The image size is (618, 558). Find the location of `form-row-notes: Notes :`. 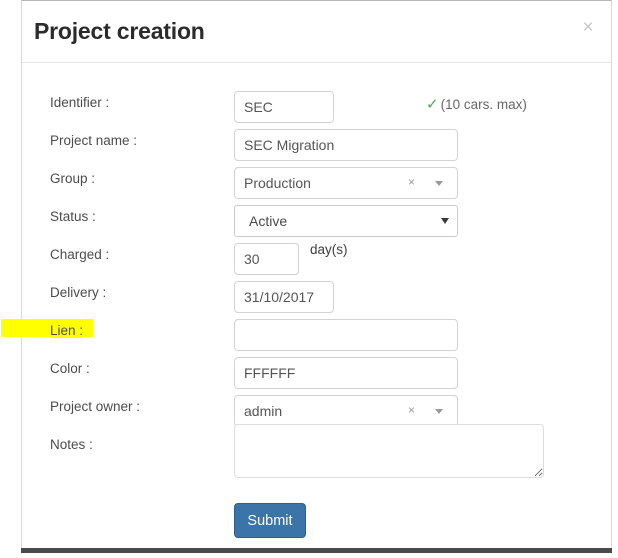

form-row-notes: Notes : is located at coordinates (316, 456).